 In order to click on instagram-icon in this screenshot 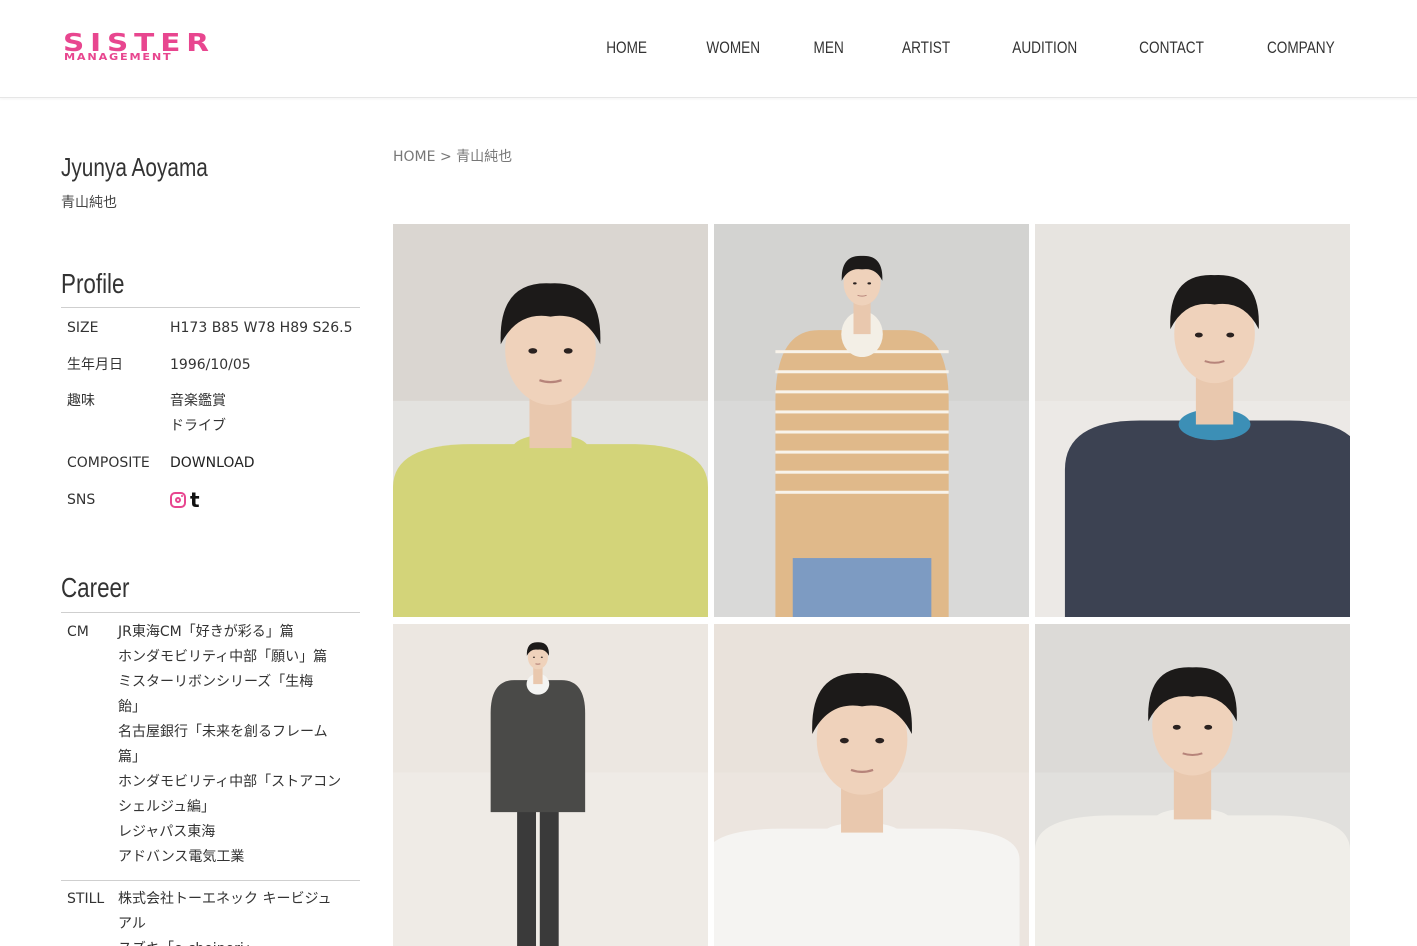, I will do `click(178, 500)`.